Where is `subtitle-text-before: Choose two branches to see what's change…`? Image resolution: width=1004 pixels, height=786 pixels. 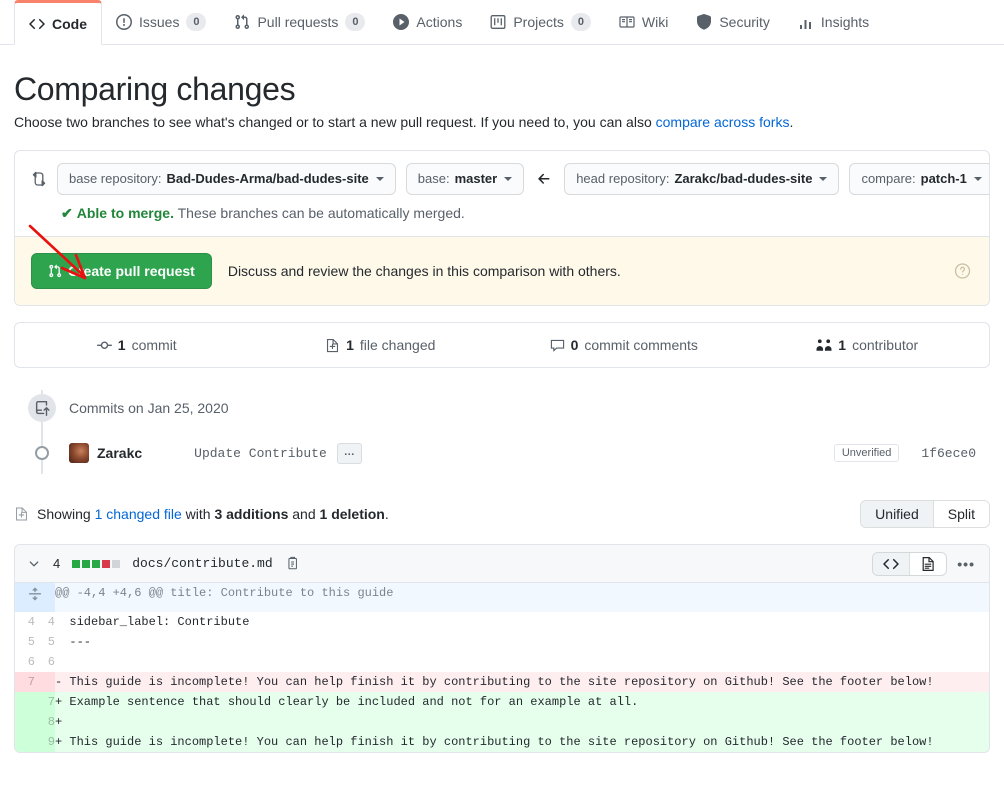 subtitle-text-before: Choose two branches to see what's change… is located at coordinates (335, 122).